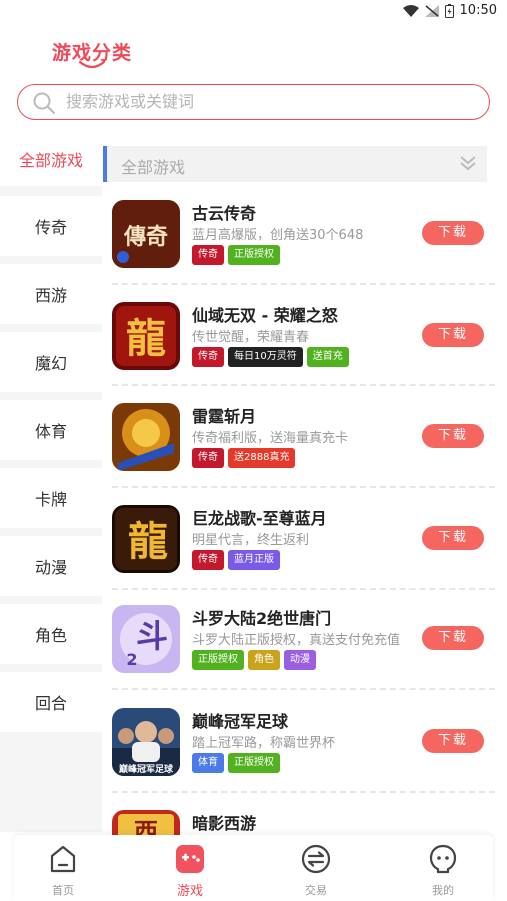 This screenshot has height=901, width=507. What do you see at coordinates (146, 742) in the screenshot?
I see `game-icon: 巅峰冠军足球` at bounding box center [146, 742].